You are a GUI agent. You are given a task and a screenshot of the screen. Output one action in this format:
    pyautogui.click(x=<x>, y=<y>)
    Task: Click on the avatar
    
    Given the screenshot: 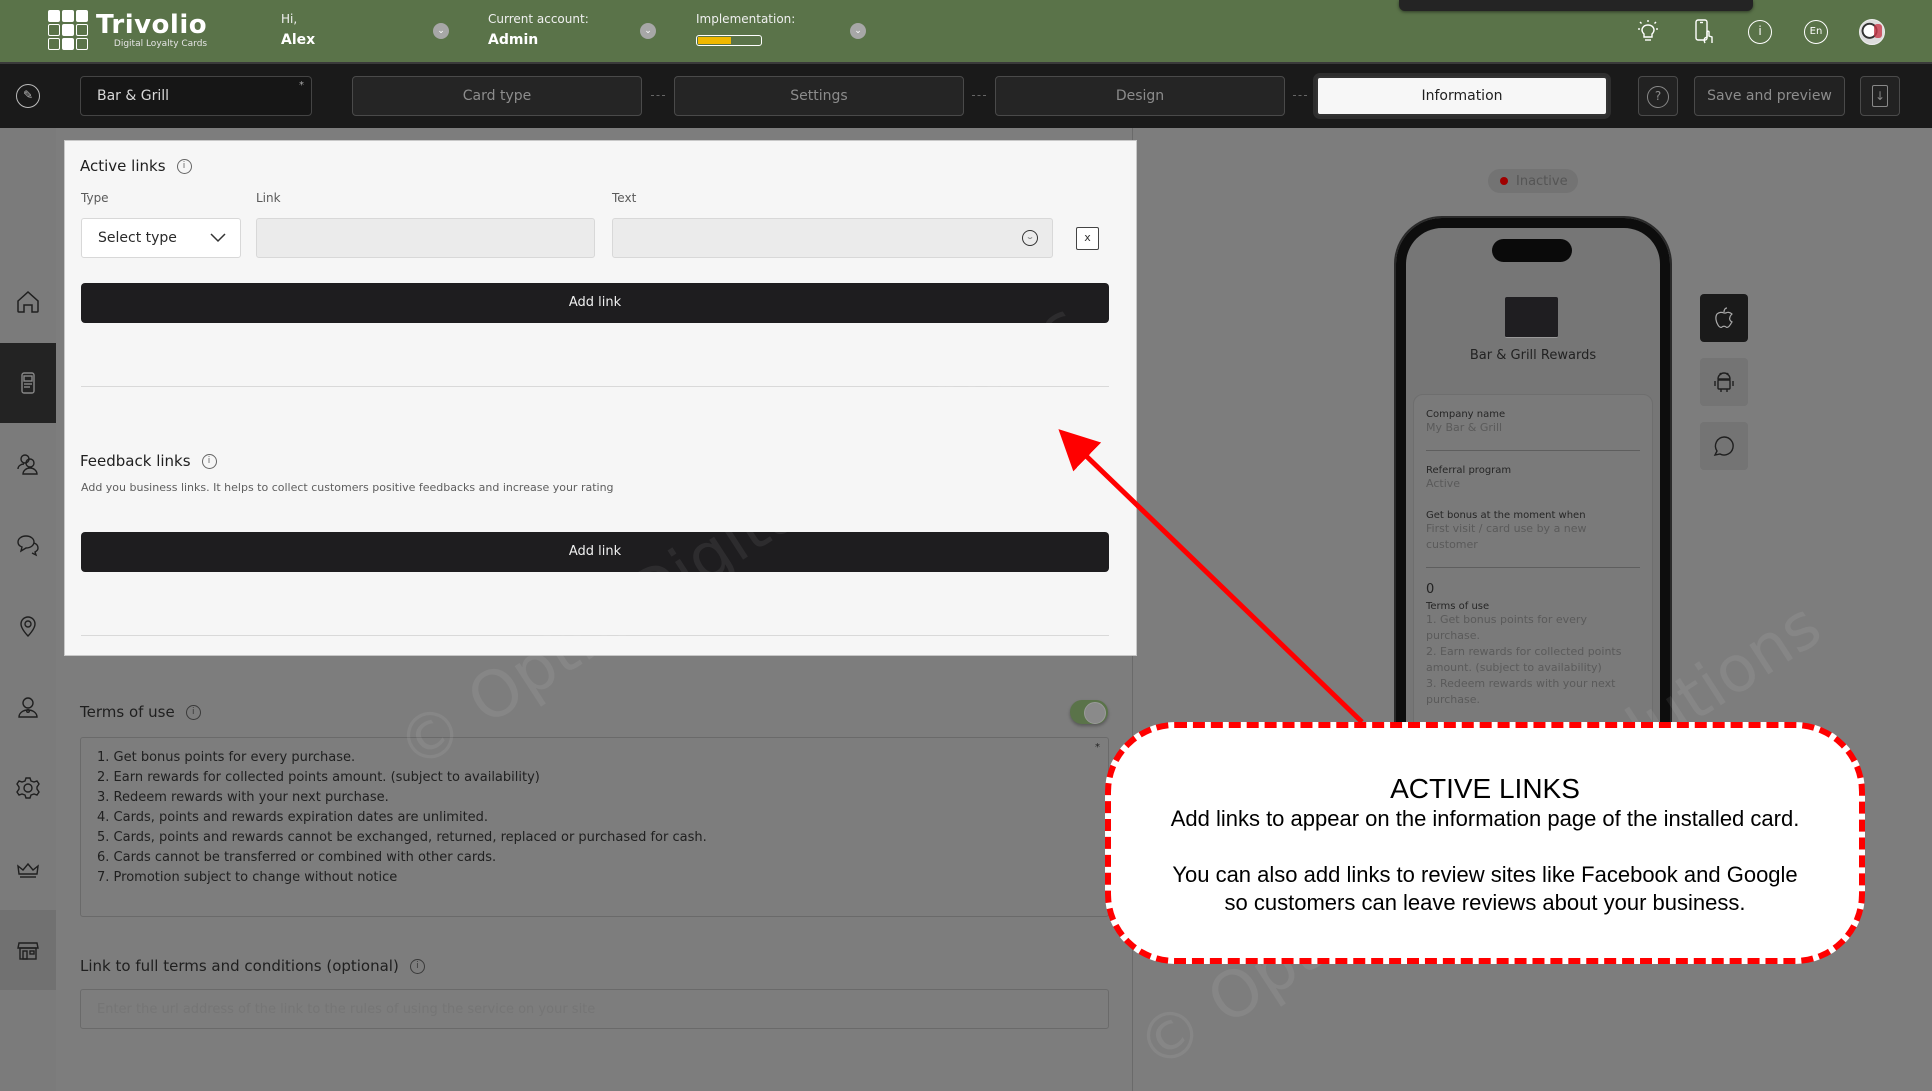 What is the action you would take?
    pyautogui.click(x=1872, y=32)
    